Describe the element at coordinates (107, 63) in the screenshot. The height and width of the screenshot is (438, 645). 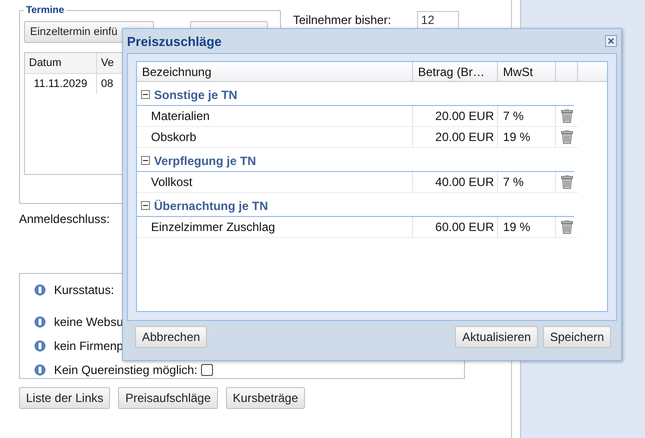
I see `column-header: Ve` at that location.